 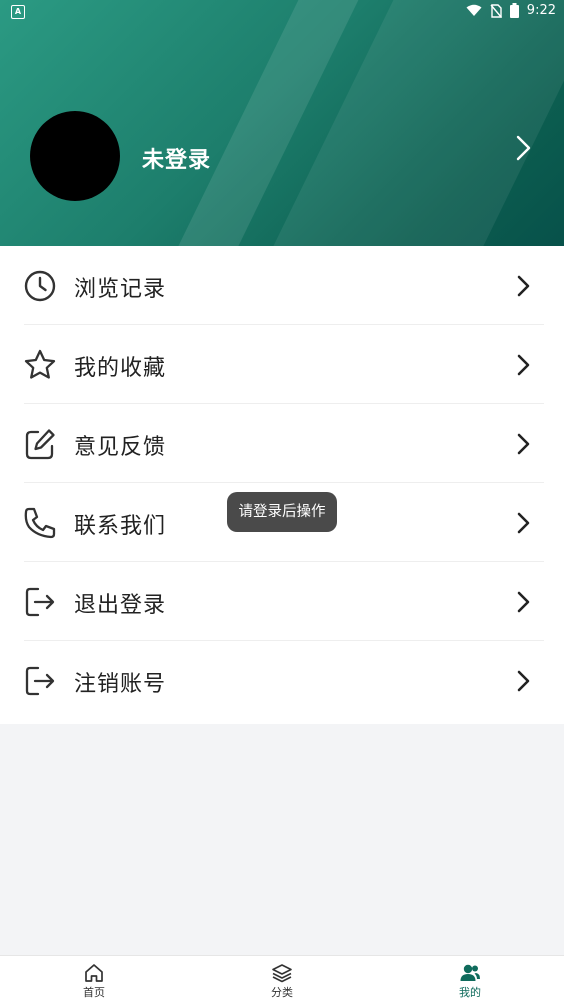 I want to click on menu-item-favorites: 我的收藏, so click(x=282, y=364).